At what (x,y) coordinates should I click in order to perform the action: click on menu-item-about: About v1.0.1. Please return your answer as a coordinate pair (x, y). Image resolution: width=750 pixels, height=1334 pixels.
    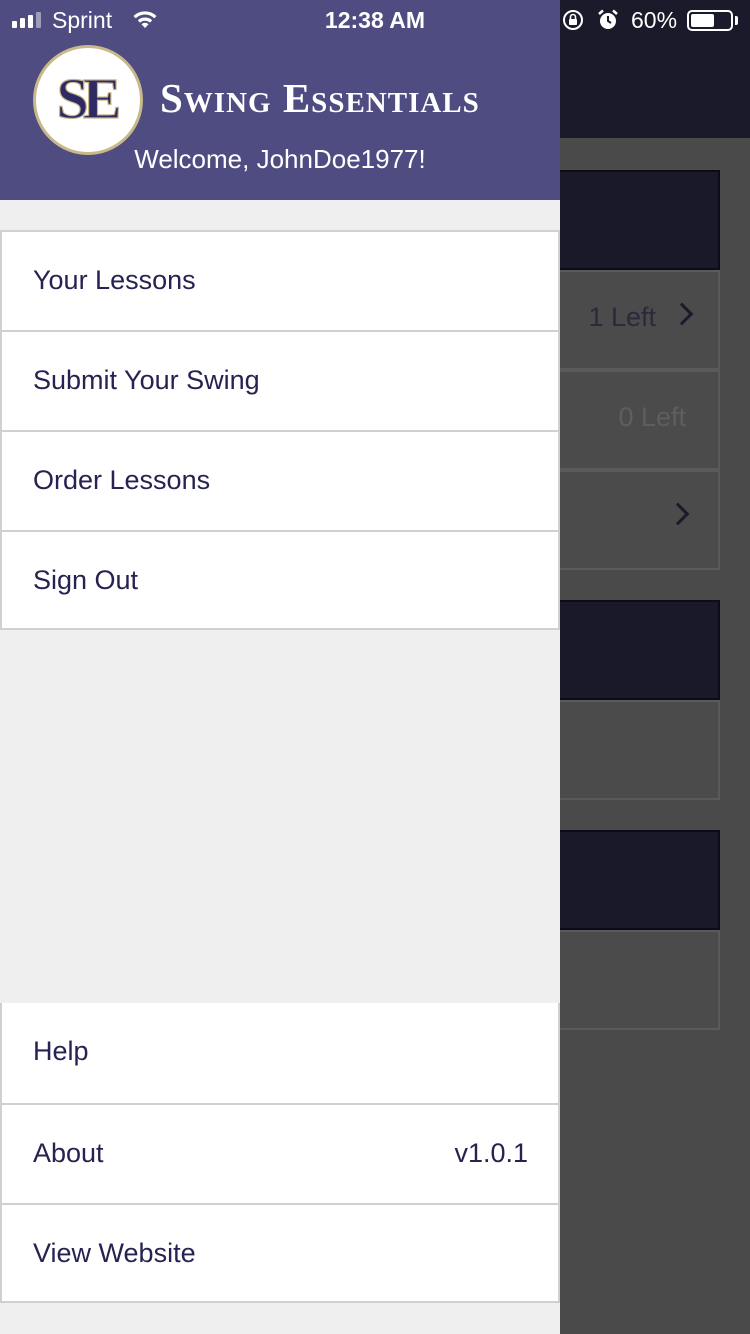
    Looking at the image, I should click on (280, 1153).